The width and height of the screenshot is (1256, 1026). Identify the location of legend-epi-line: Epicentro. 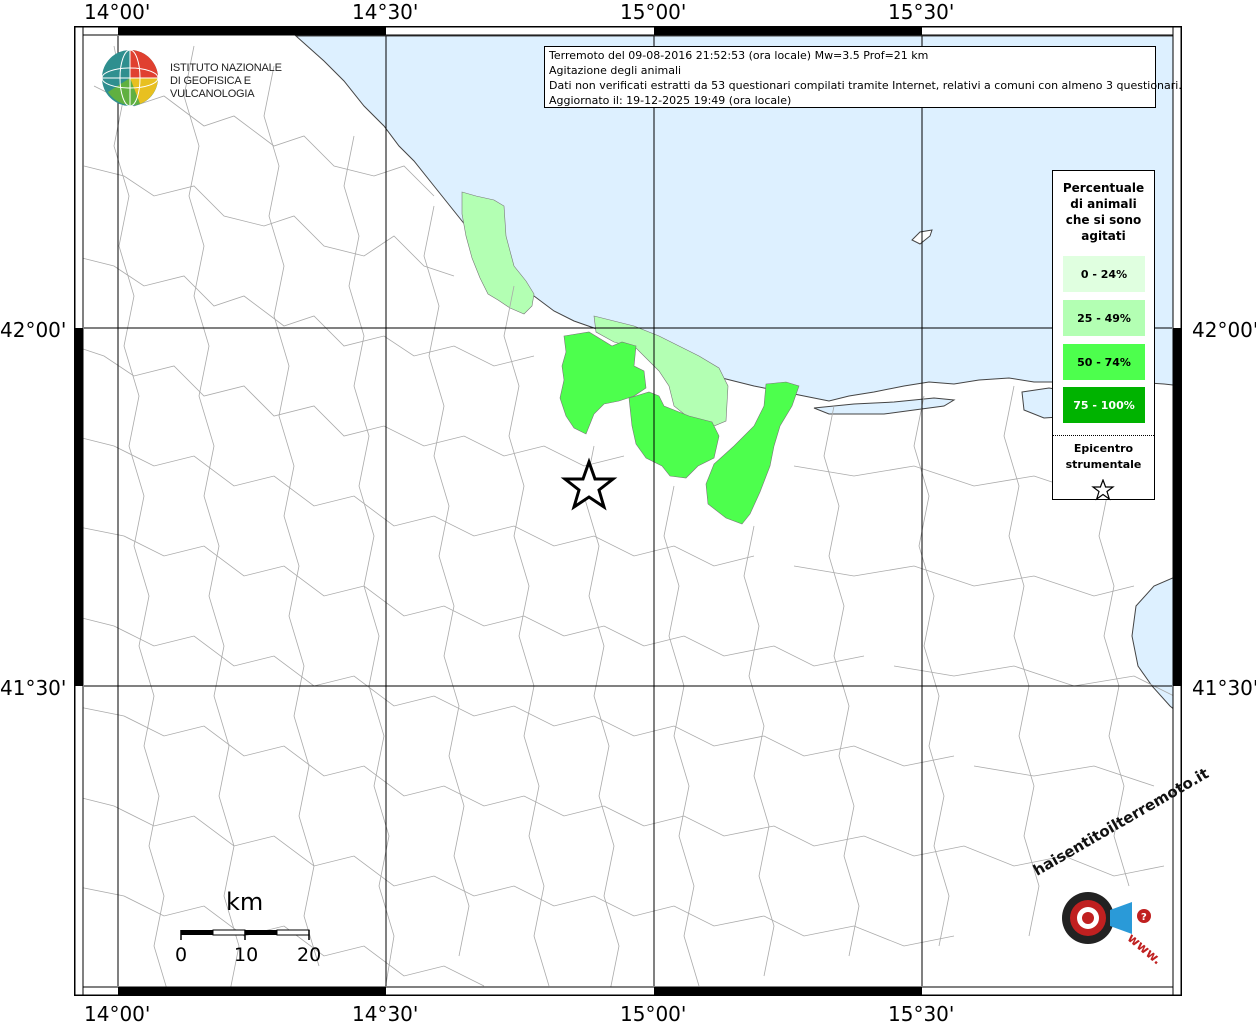
(1103, 448).